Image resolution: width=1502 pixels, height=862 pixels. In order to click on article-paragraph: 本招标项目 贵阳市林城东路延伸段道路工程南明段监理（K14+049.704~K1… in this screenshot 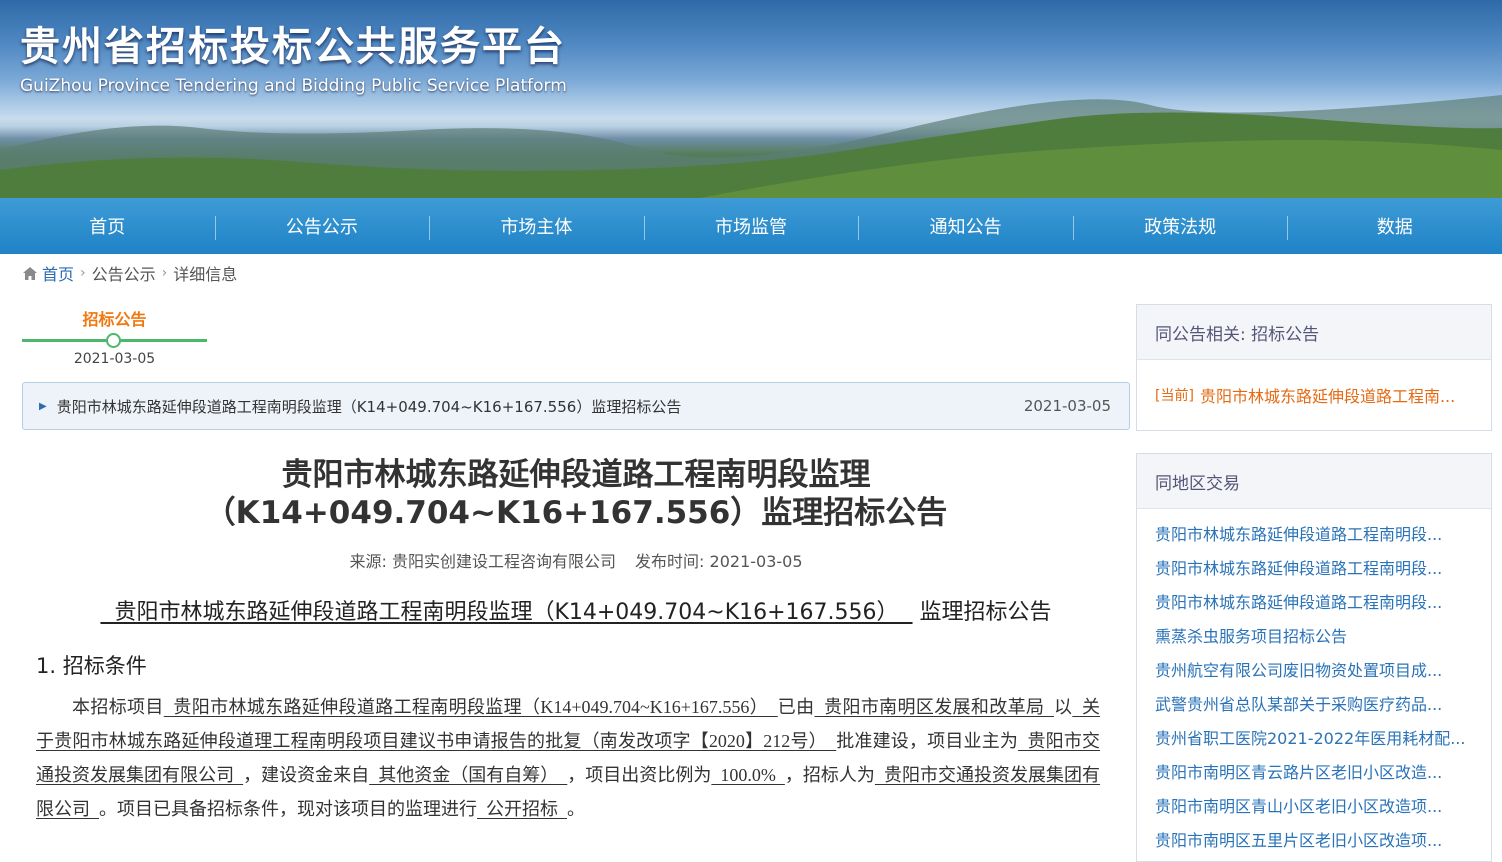, I will do `click(561, 758)`.